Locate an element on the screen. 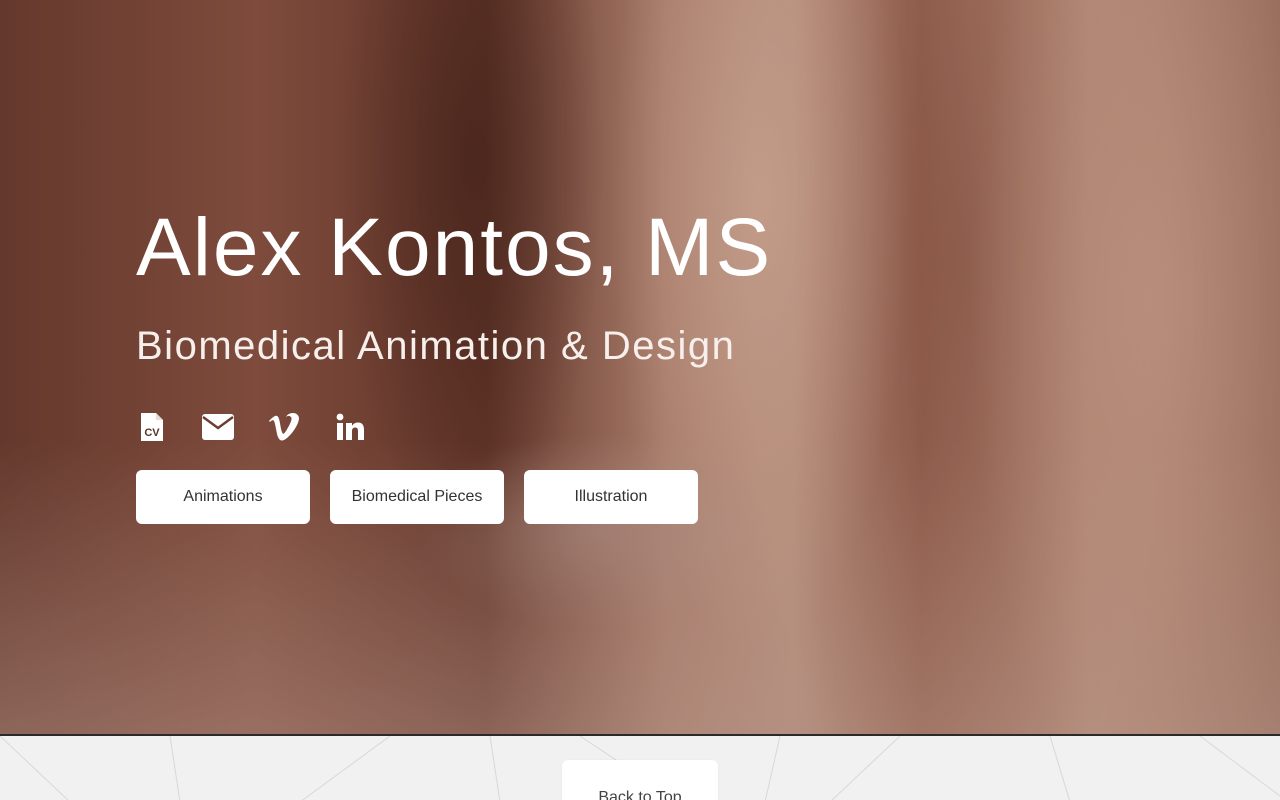 The image size is (1280, 800). back-to-top-button: Back to Top is located at coordinates (640, 780).